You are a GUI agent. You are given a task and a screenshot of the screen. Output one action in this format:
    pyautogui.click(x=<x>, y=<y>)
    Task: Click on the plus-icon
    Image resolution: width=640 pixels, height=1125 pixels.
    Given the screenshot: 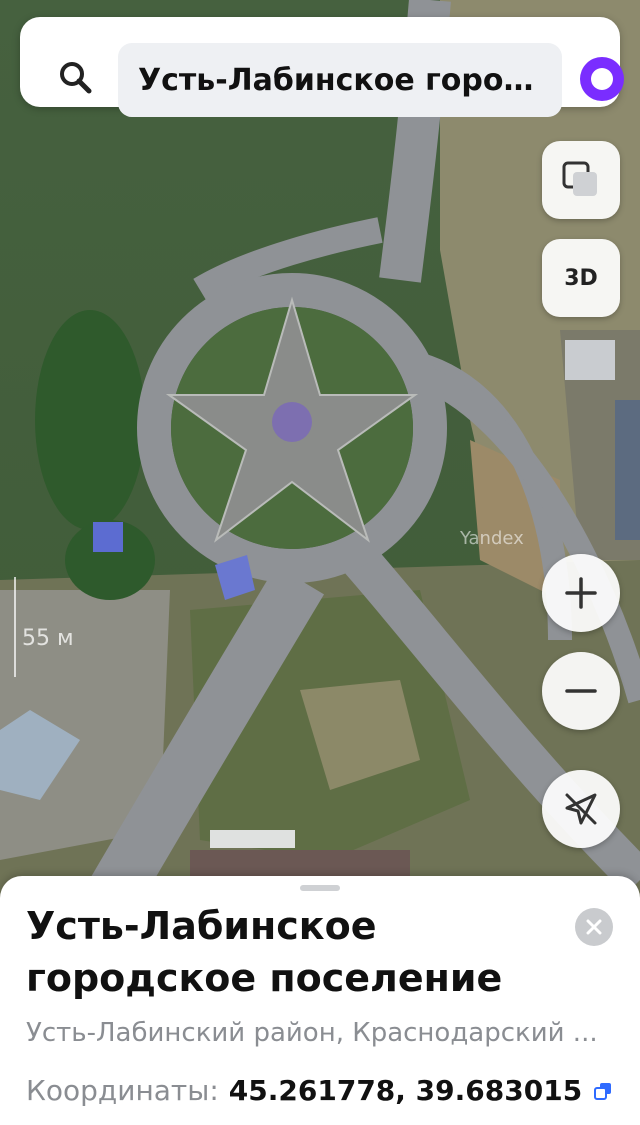 What is the action you would take?
    pyautogui.click(x=581, y=593)
    